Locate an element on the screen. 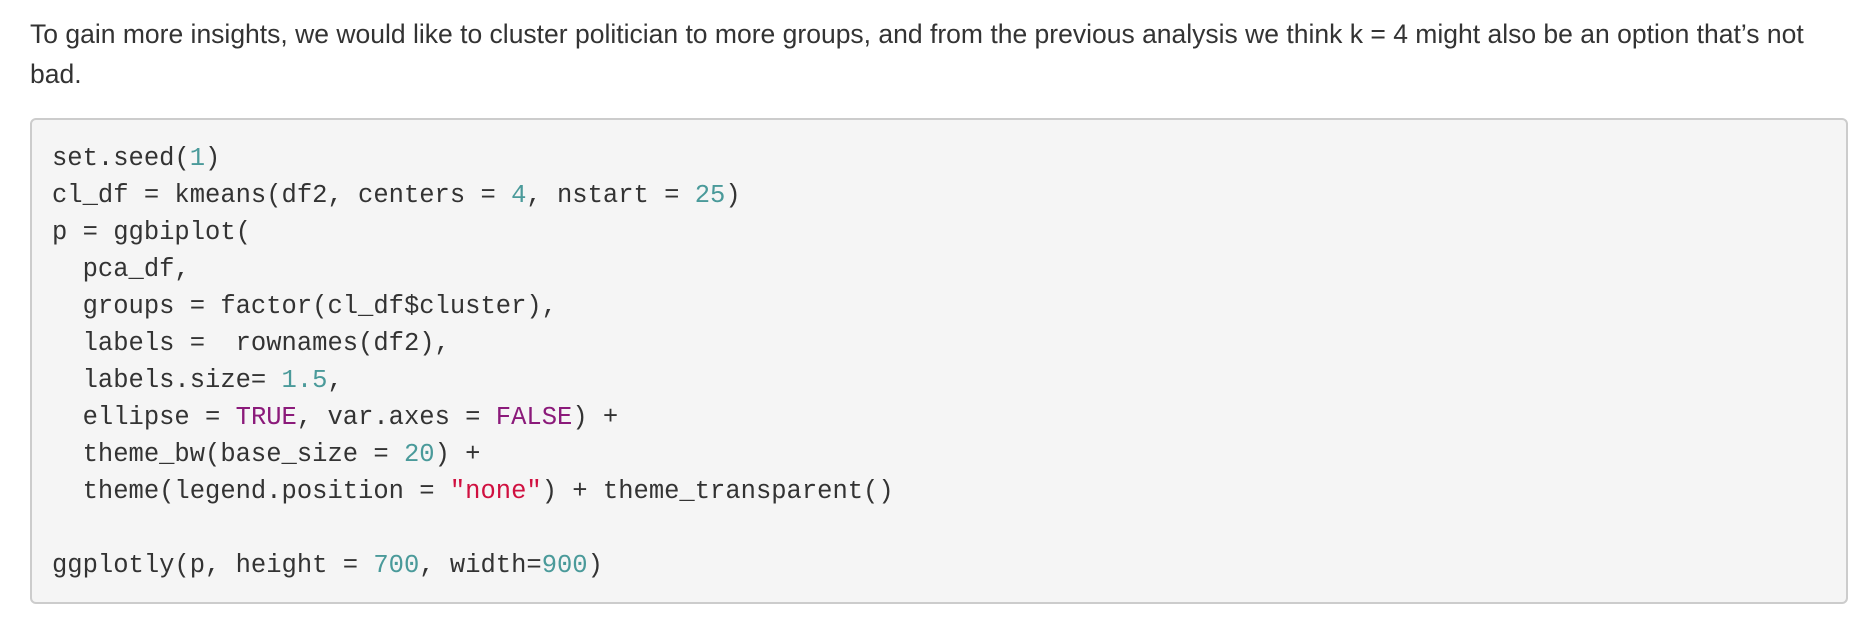  code-text: theme_bw(base_size = is located at coordinates (228, 454).